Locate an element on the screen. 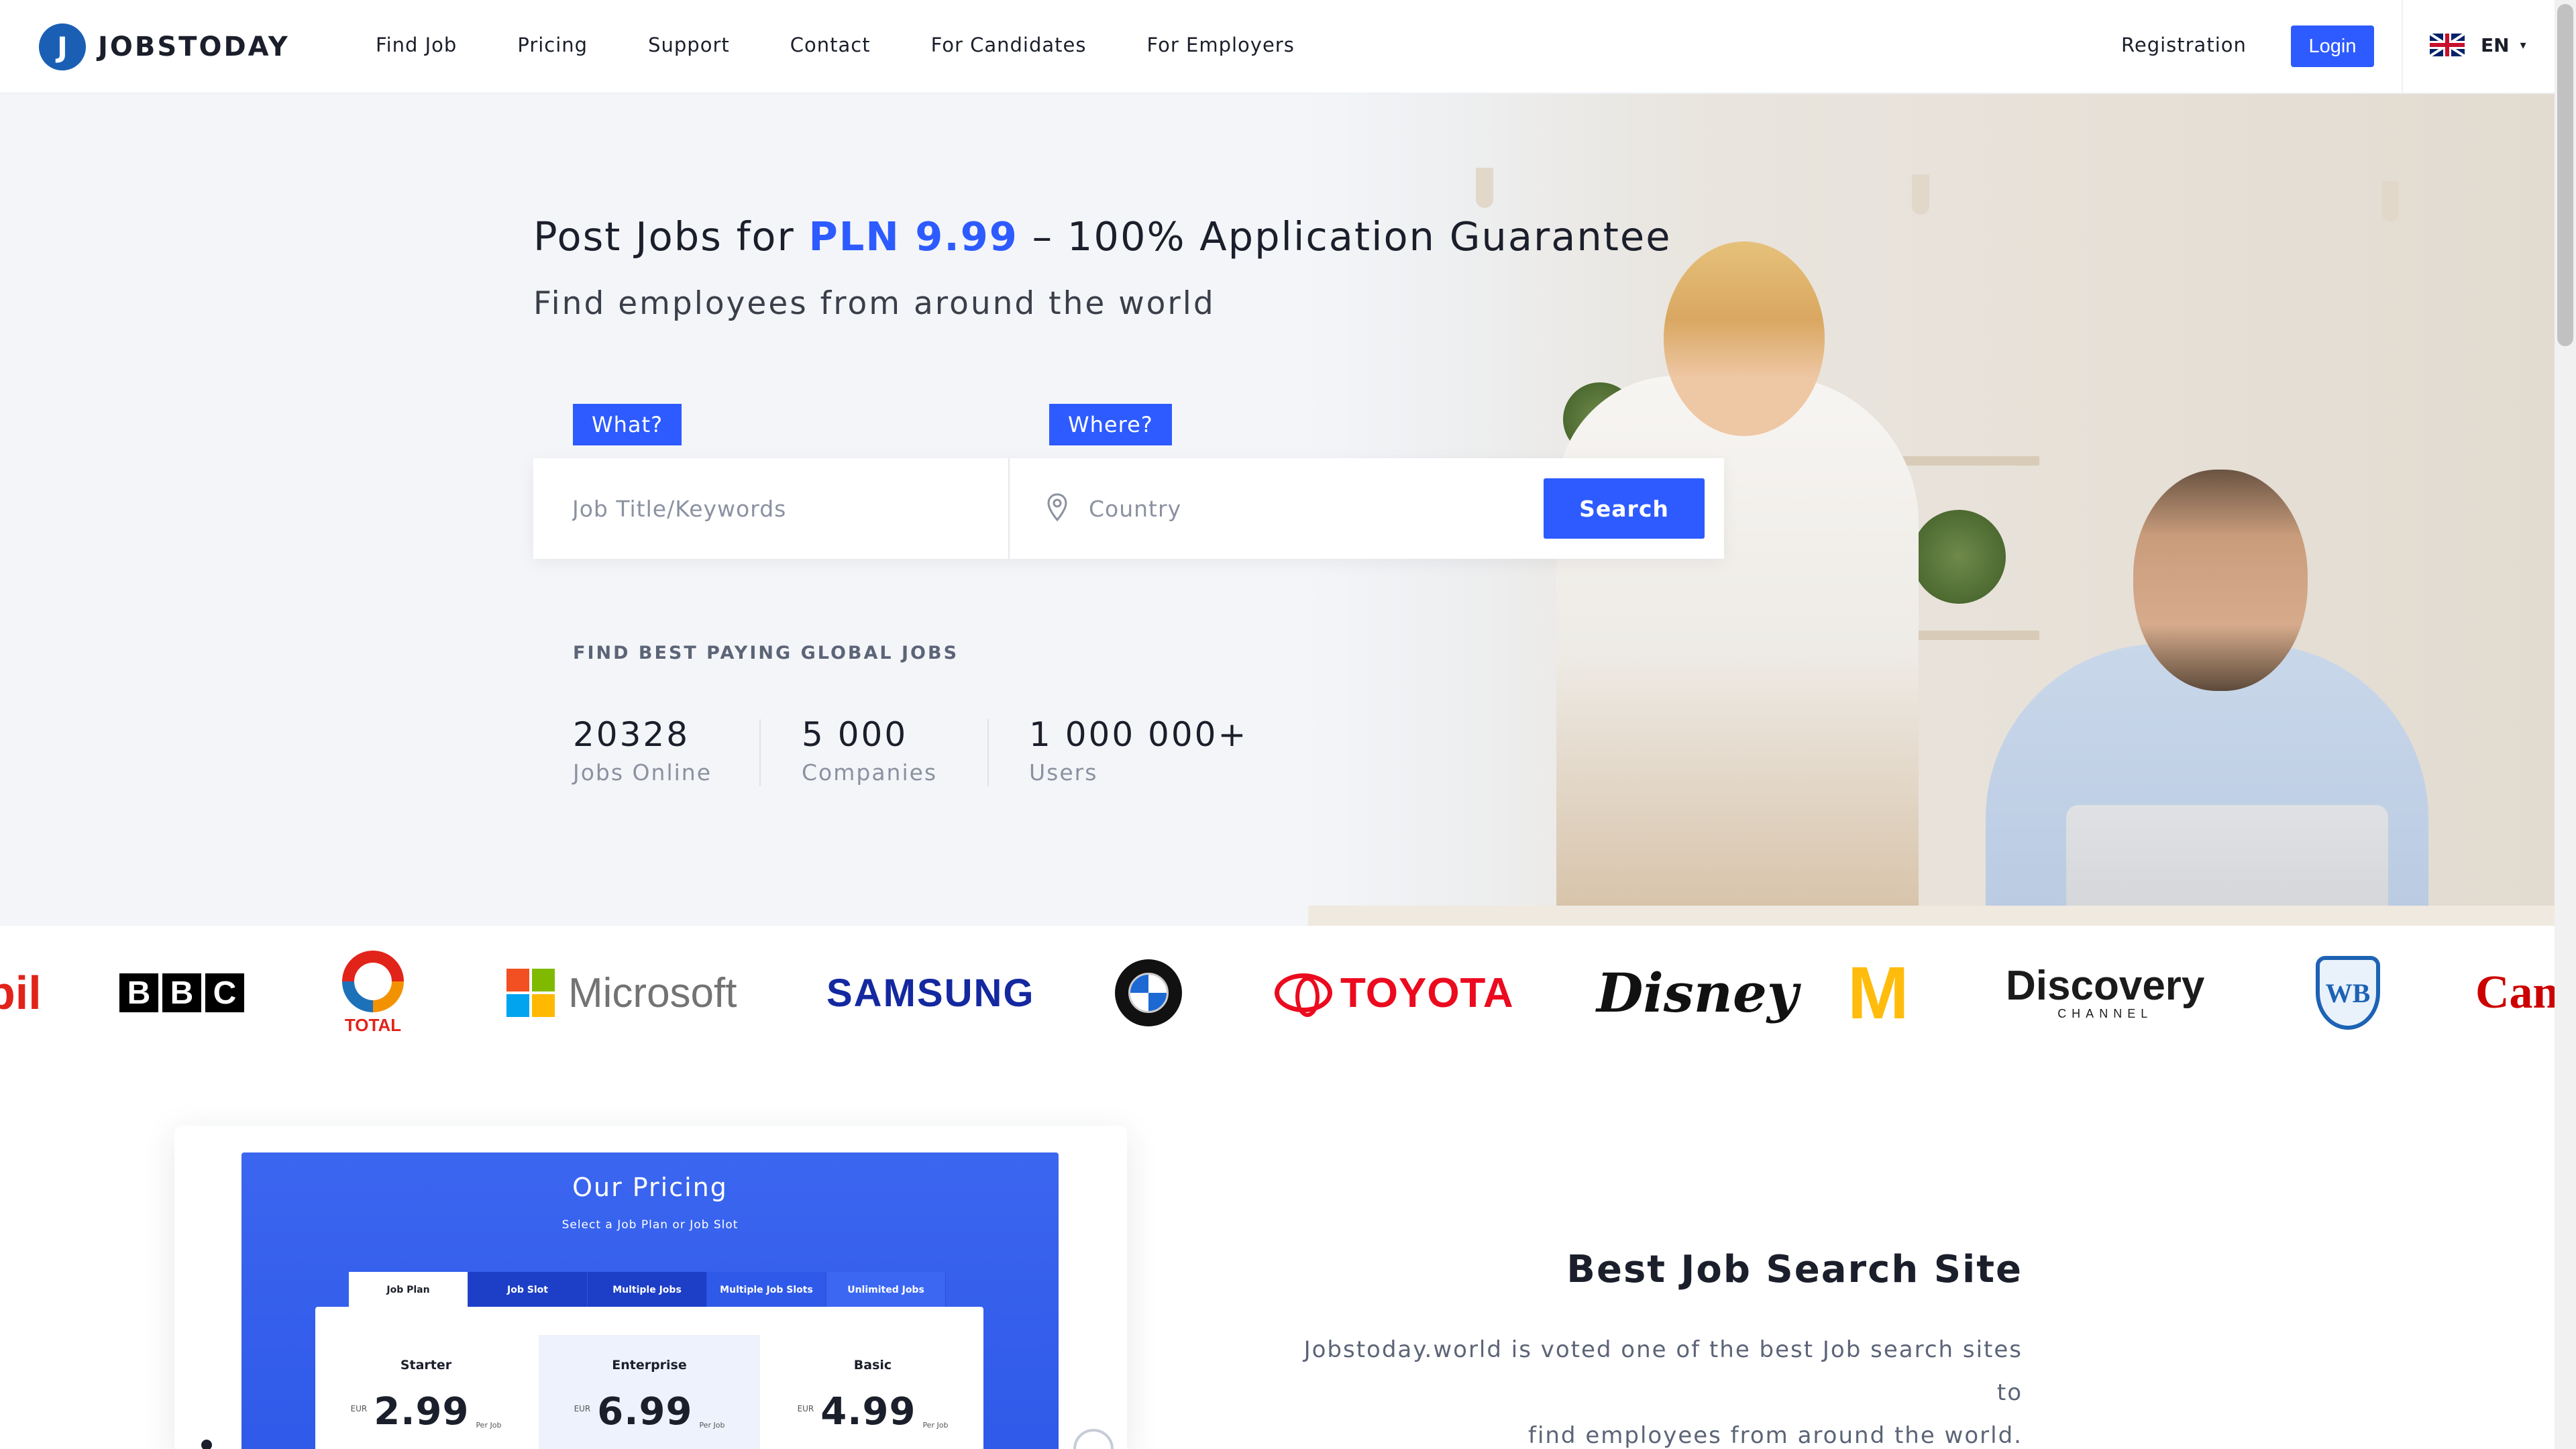  bbc-letter: C is located at coordinates (224, 992).